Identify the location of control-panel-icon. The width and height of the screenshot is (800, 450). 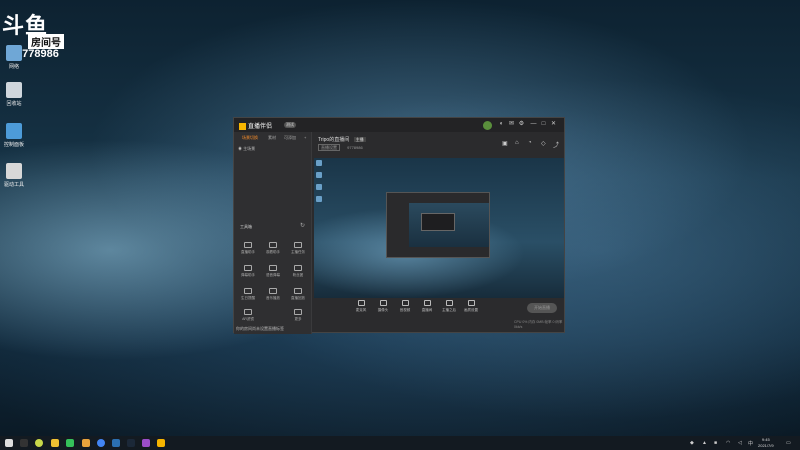
(14, 131).